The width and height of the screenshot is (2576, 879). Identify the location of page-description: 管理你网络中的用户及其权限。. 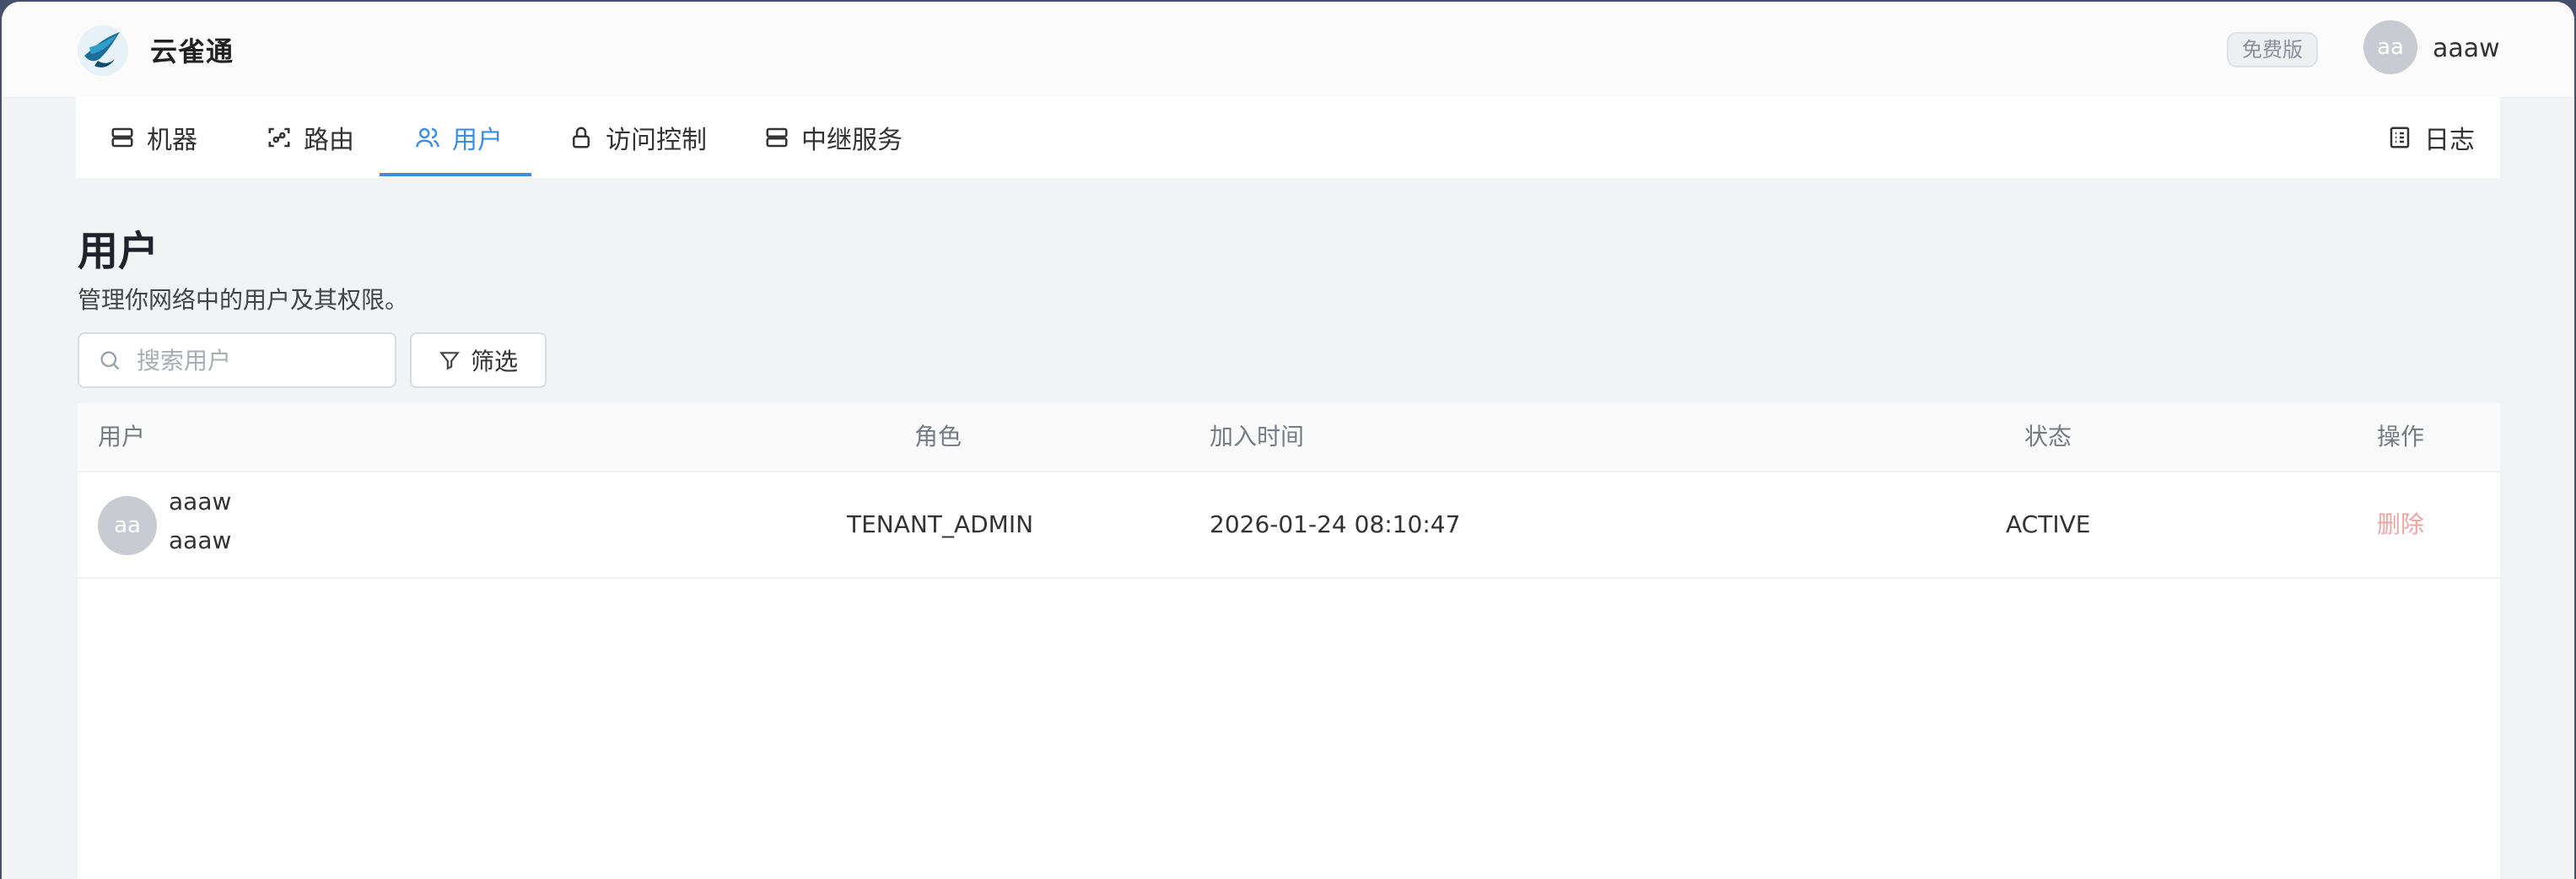
(243, 300).